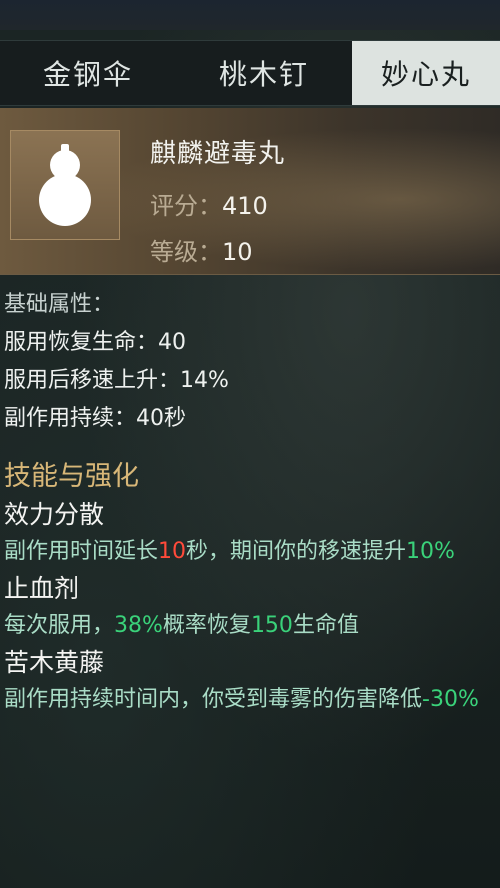 The image size is (500, 888). I want to click on skill-name: 效力分散, so click(54, 514).